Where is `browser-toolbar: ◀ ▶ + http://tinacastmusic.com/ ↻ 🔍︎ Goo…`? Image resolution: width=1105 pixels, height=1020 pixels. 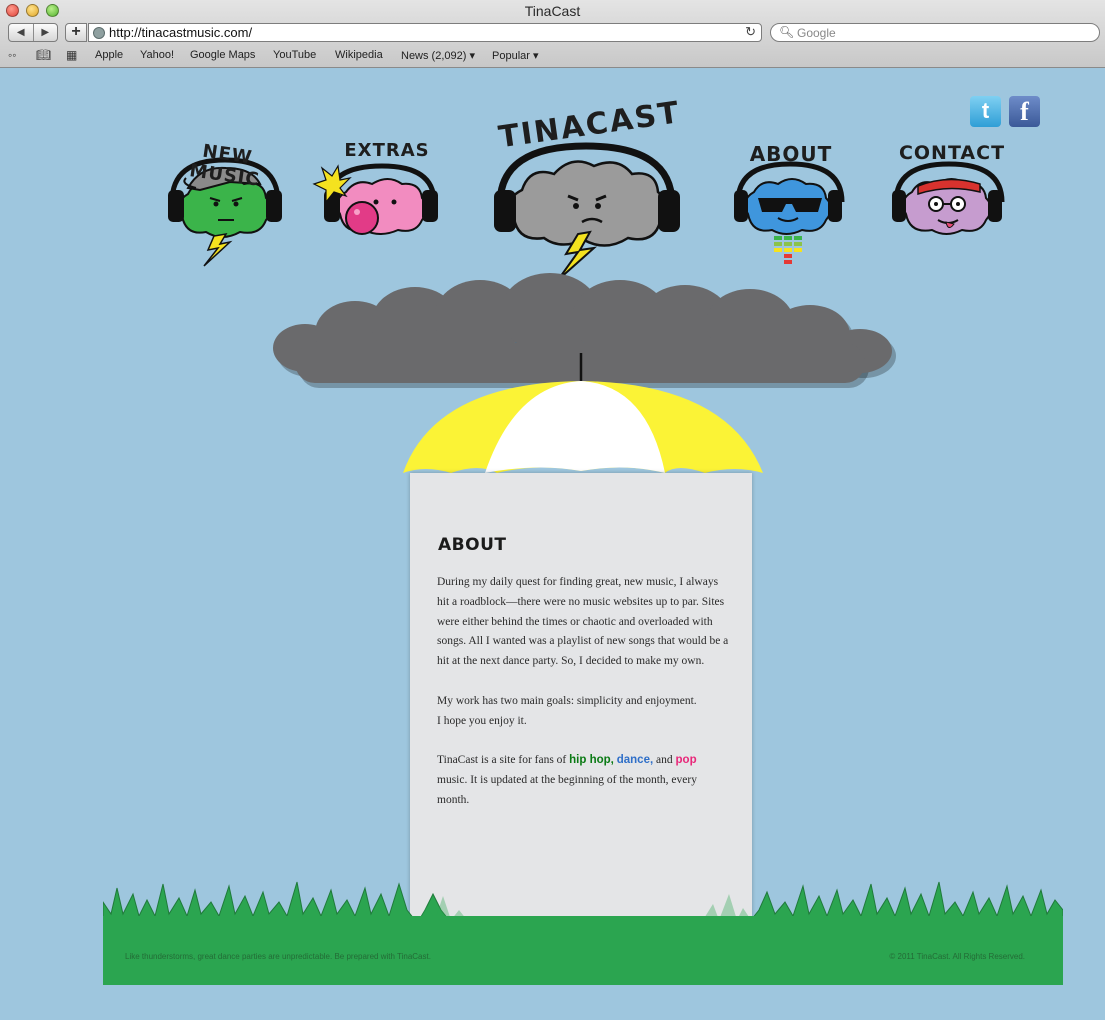
browser-toolbar: ◀ ▶ + http://tinacastmusic.com/ ↻ 🔍︎ Goo… is located at coordinates (552, 33).